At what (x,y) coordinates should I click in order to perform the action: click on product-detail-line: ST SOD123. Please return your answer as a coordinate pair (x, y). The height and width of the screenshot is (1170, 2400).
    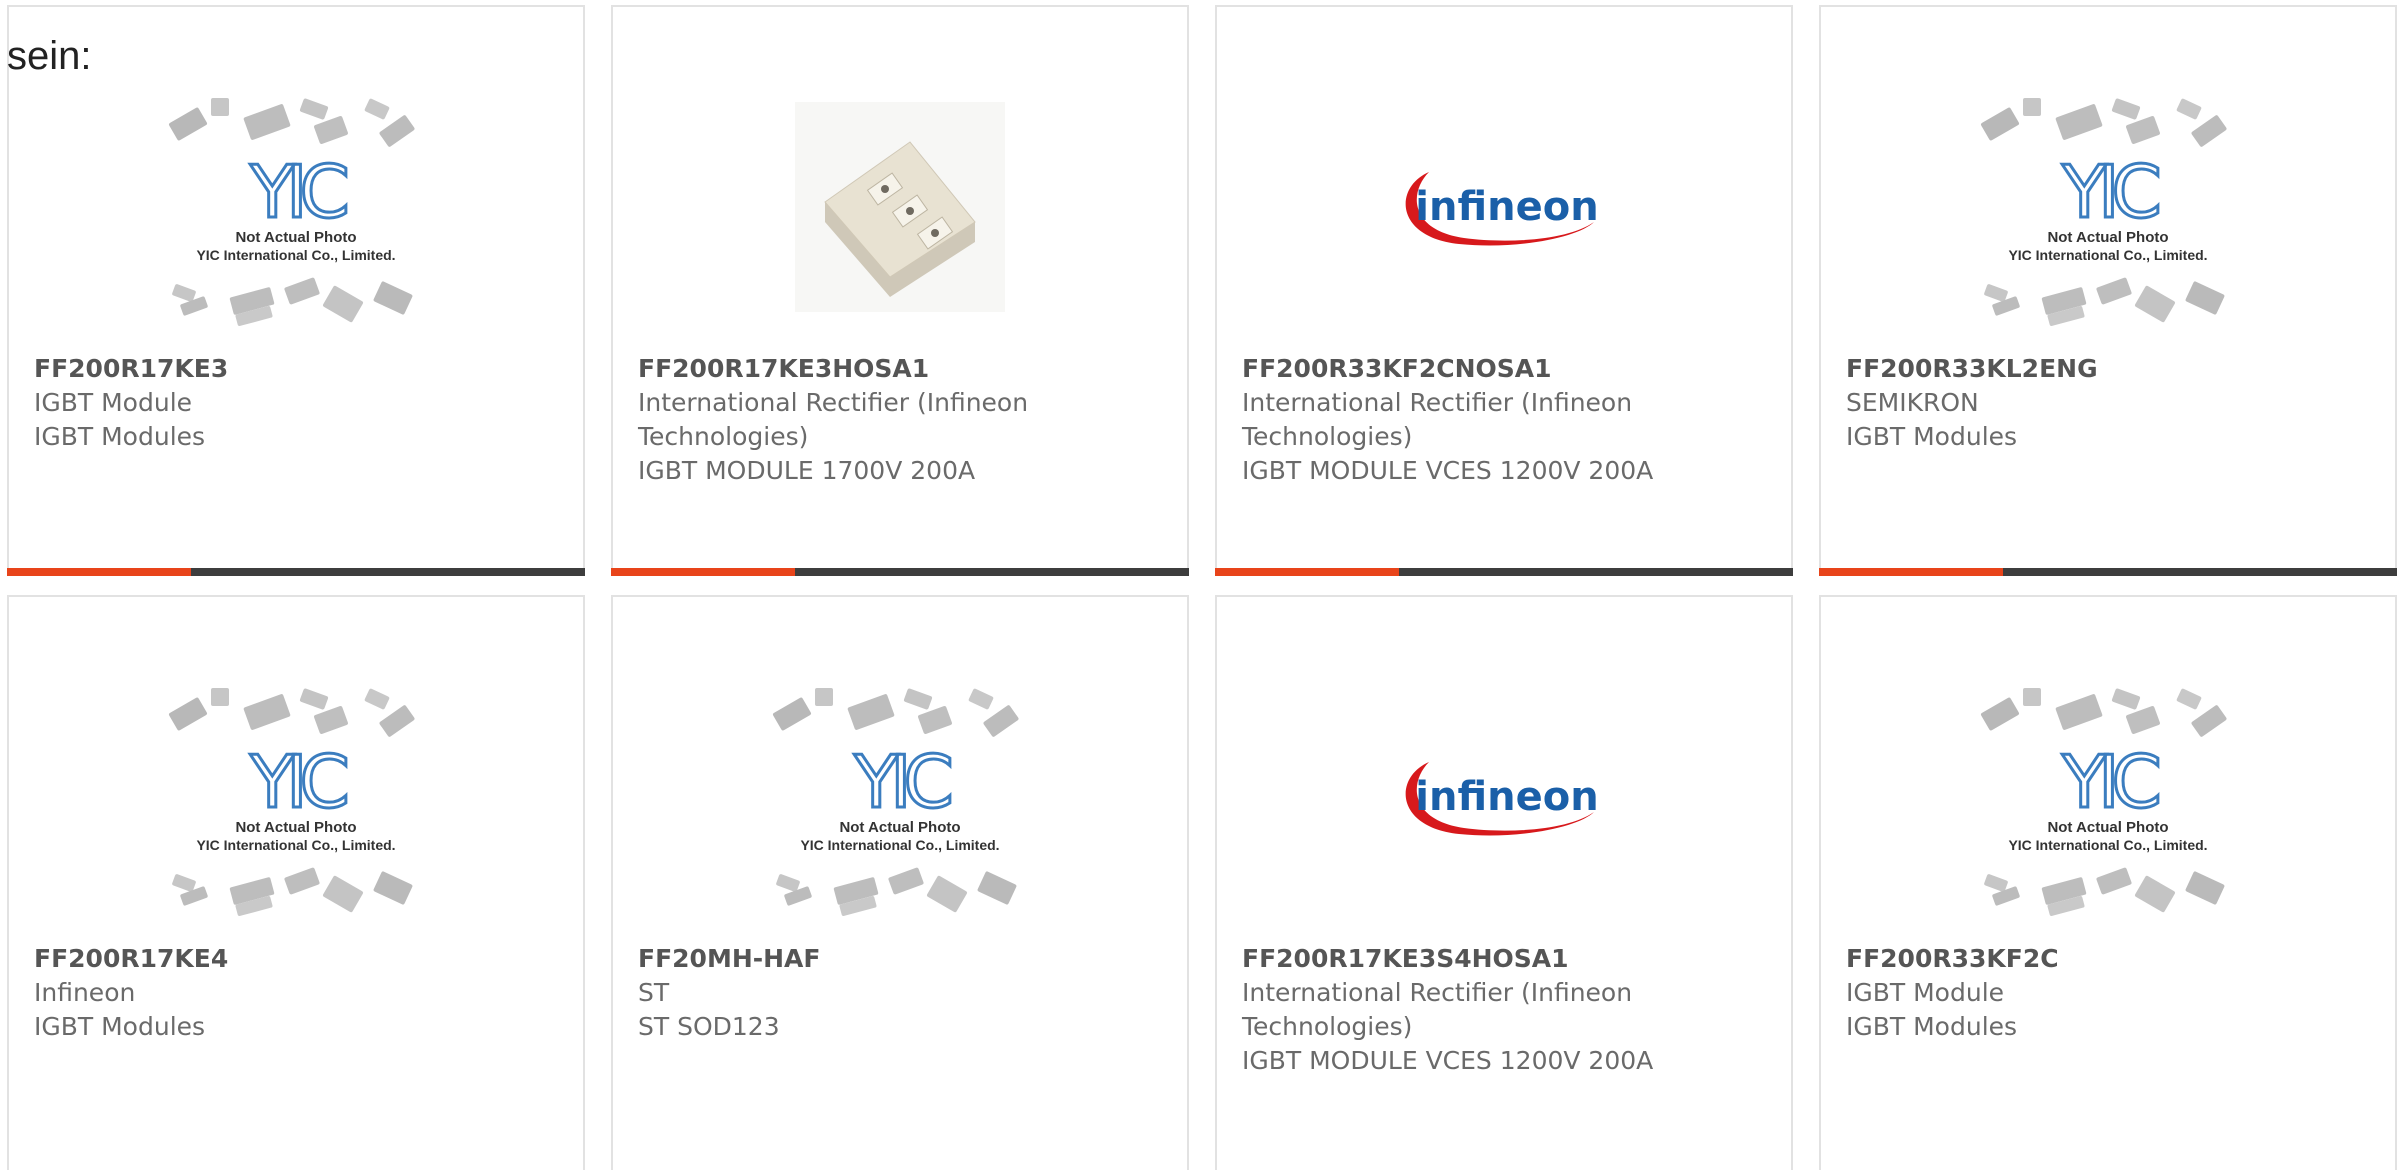
    Looking at the image, I should click on (709, 1026).